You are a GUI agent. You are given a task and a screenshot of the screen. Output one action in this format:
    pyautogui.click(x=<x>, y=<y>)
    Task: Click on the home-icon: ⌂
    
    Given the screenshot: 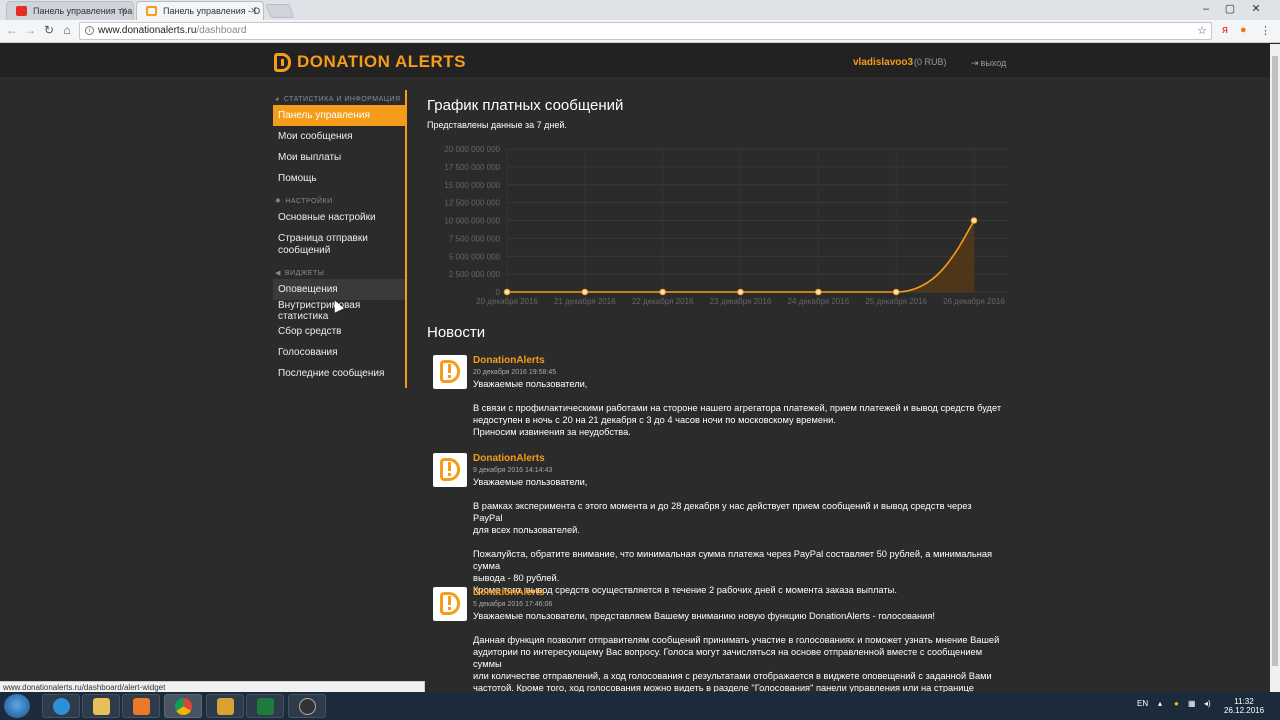 What is the action you would take?
    pyautogui.click(x=67, y=30)
    